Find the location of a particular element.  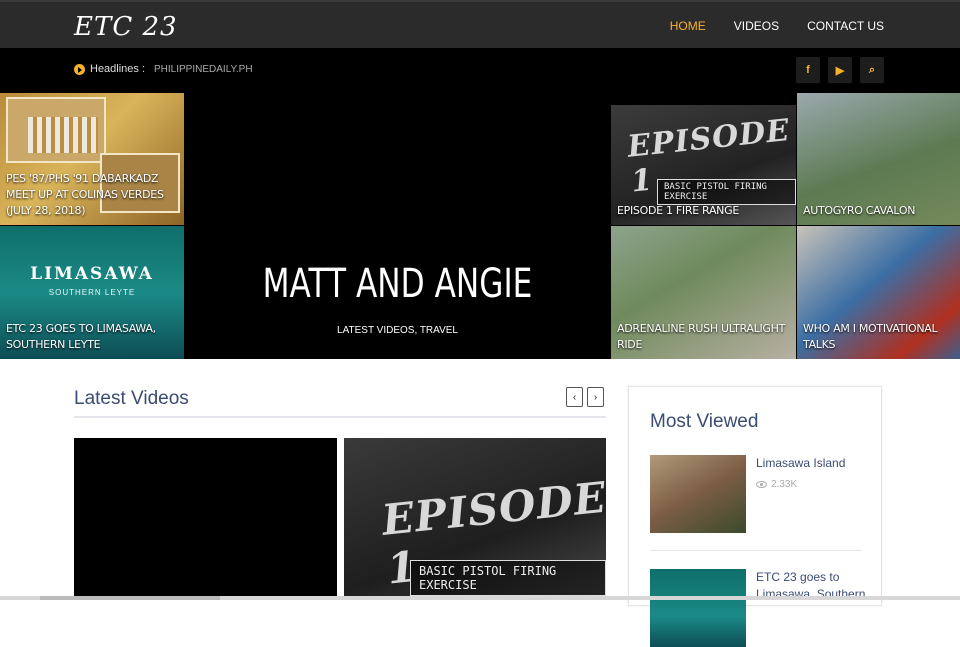

headlines-label: Headlines : is located at coordinates (117, 69).